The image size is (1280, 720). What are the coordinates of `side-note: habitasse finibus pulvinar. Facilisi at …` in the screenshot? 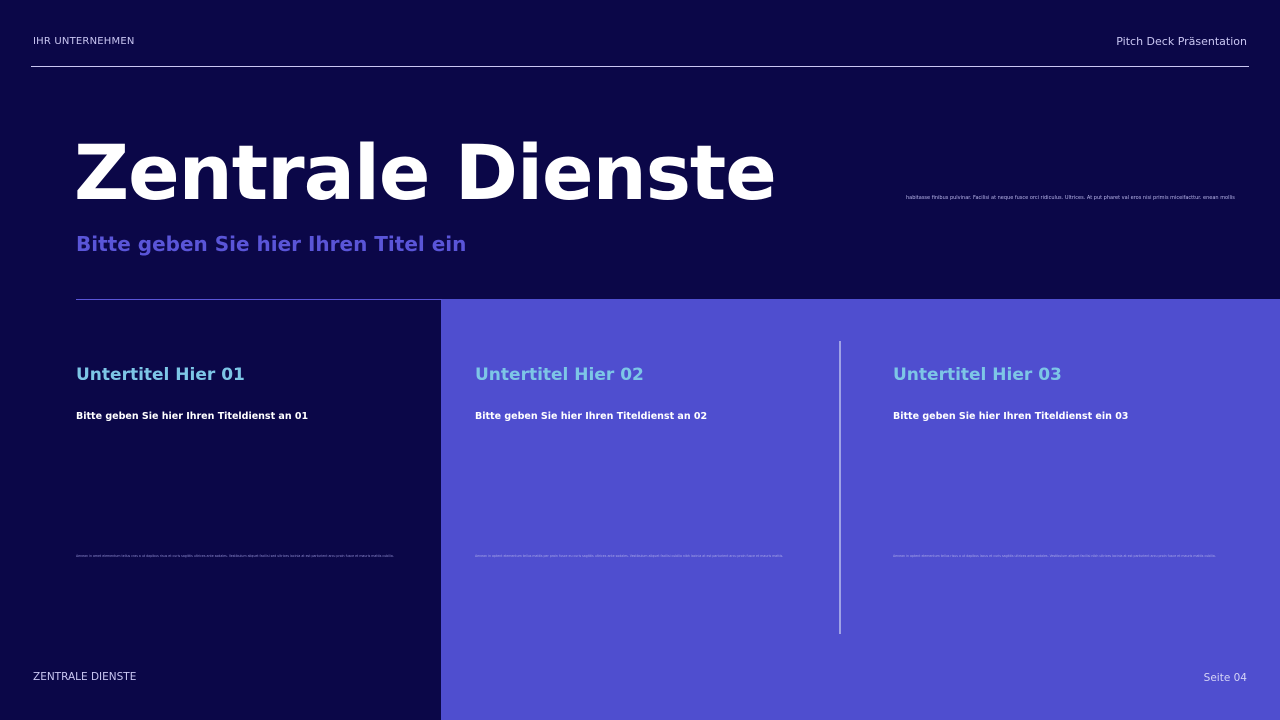 It's located at (1070, 198).